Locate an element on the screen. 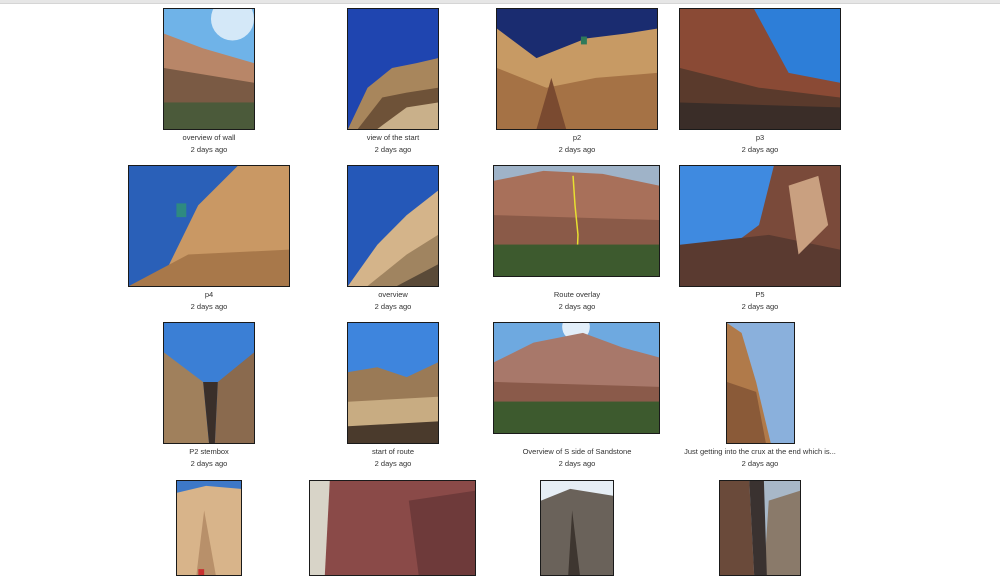 This screenshot has height=576, width=1000. photo-caption: Route overlay is located at coordinates (577, 295).